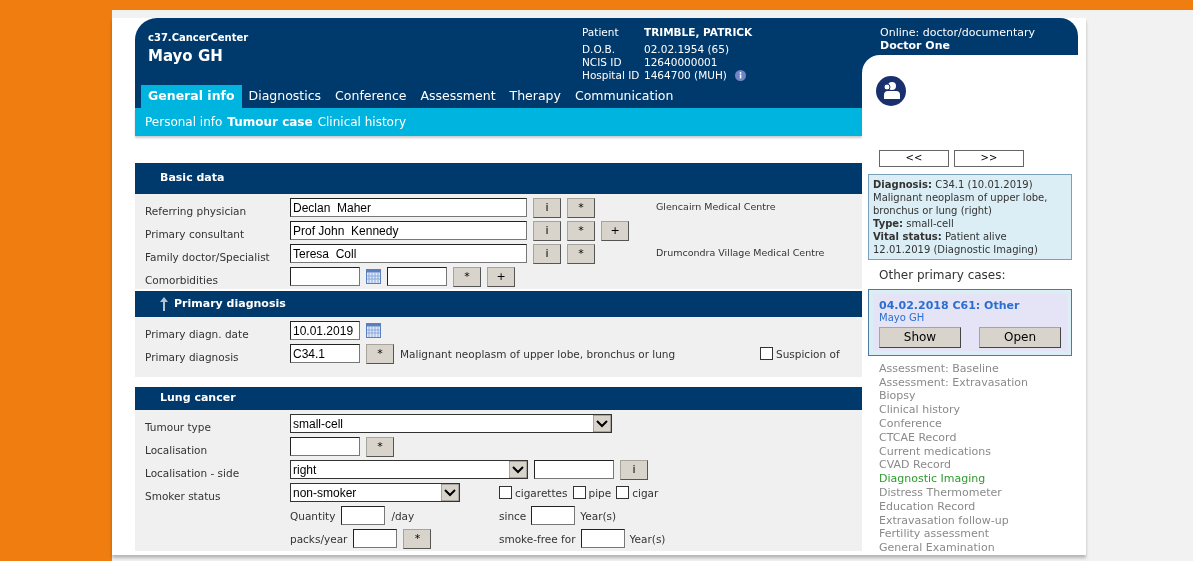  What do you see at coordinates (970, 305) in the screenshot?
I see `case-link: 04.02.2018 C61: Other` at bounding box center [970, 305].